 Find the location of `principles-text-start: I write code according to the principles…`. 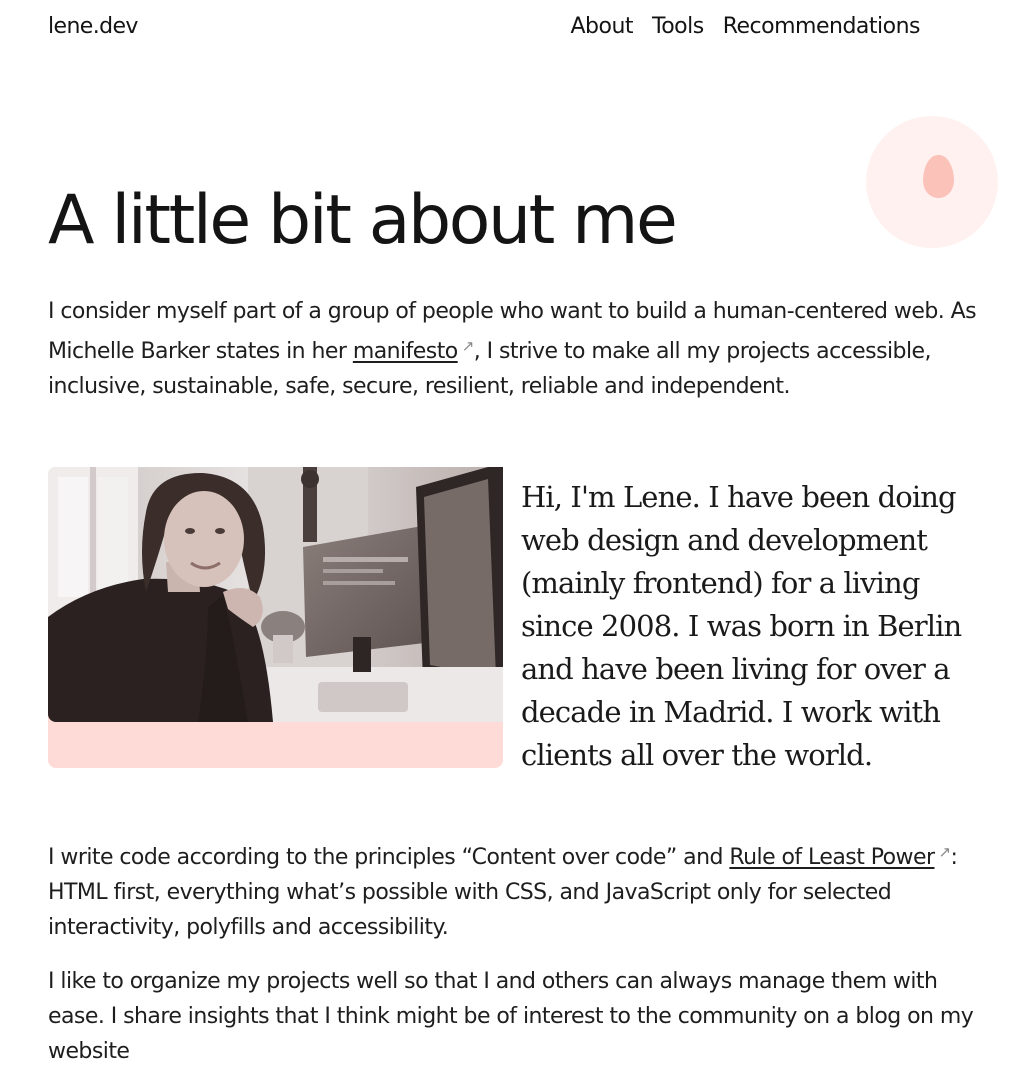

principles-text-start: I write code according to the principles… is located at coordinates (389, 857).